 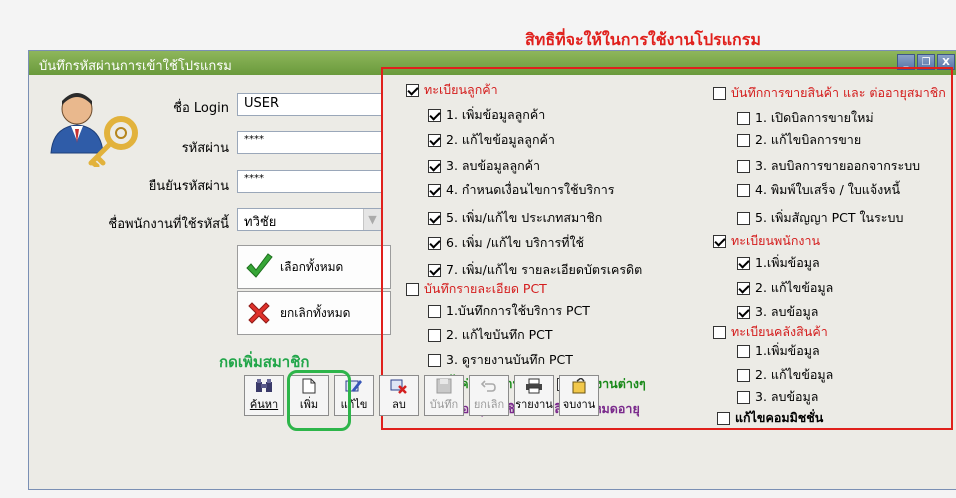 What do you see at coordinates (829, 217) in the screenshot?
I see `perm-label: 5. เพิ่มสัญญา PCT ในระบบ` at bounding box center [829, 217].